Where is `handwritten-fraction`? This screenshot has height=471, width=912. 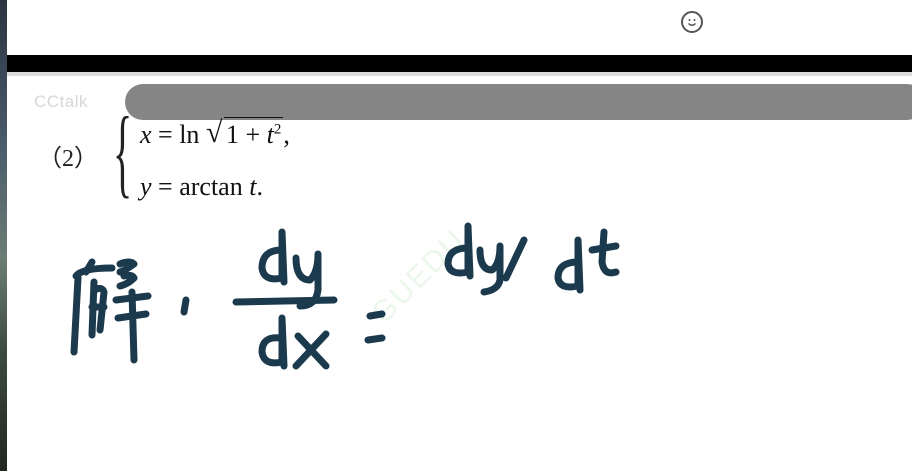
handwritten-fraction is located at coordinates (285, 299).